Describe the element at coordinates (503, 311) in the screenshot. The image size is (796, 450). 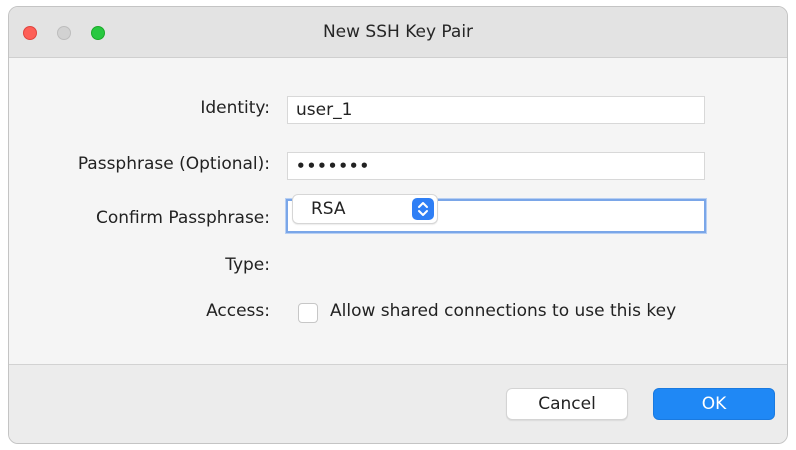
I see `allow-shared-connections-label: Allow shared connections to use this key` at that location.